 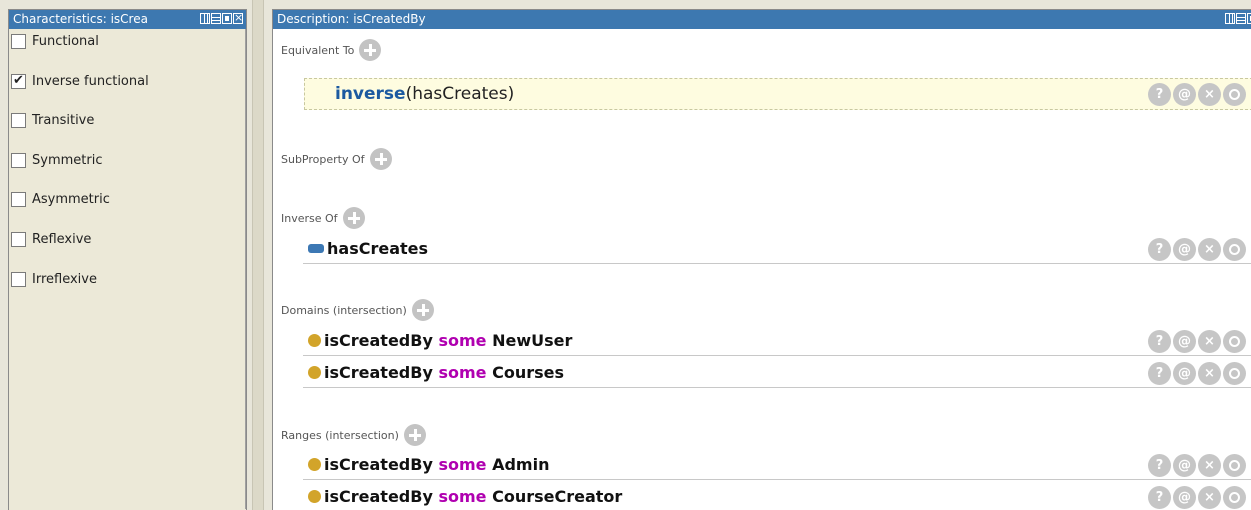 What do you see at coordinates (777, 373) in the screenshot?
I see `domain-row: isCreatedBy some Courses ? @ ×` at bounding box center [777, 373].